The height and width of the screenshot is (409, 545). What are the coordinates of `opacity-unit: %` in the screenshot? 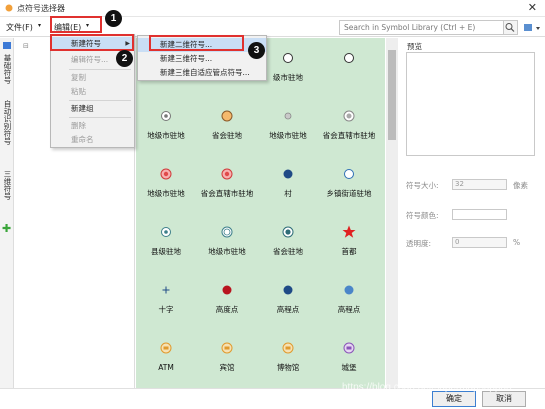 It's located at (517, 242).